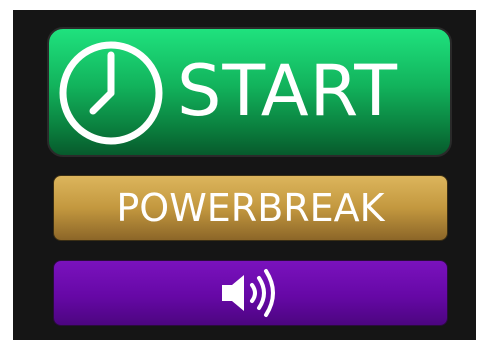 This screenshot has width=486, height=347. I want to click on speaker-volume-icon, so click(248, 293).